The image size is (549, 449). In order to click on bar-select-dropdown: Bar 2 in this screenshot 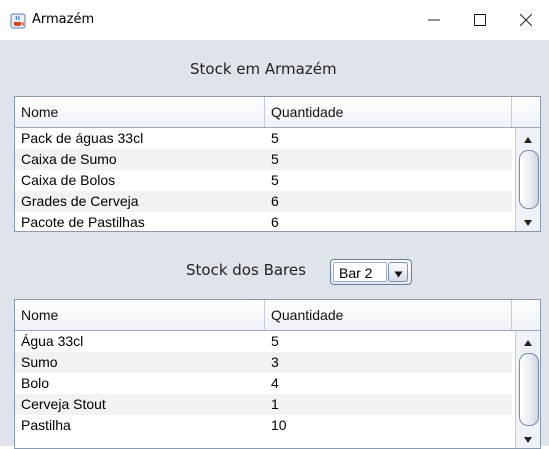, I will do `click(371, 272)`.